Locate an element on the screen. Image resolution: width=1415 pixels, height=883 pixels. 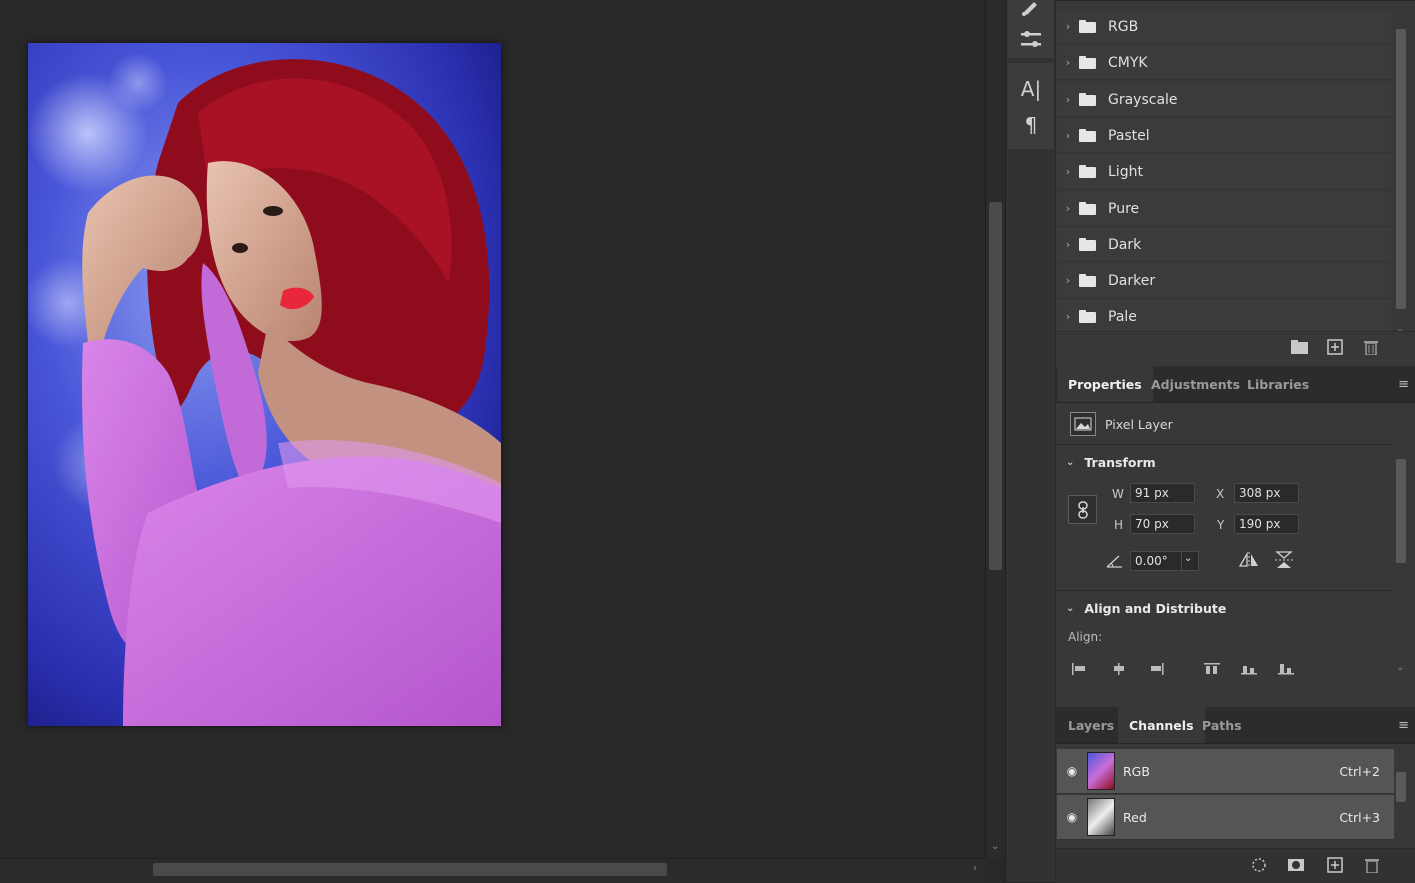
swatch-group-row: › Pastel is located at coordinates (1224, 136).